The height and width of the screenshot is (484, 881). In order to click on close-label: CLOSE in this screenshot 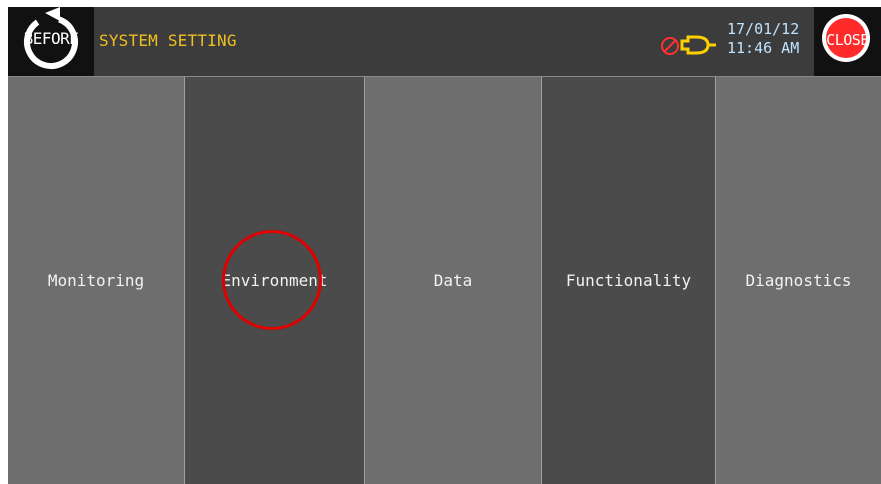, I will do `click(847, 40)`.